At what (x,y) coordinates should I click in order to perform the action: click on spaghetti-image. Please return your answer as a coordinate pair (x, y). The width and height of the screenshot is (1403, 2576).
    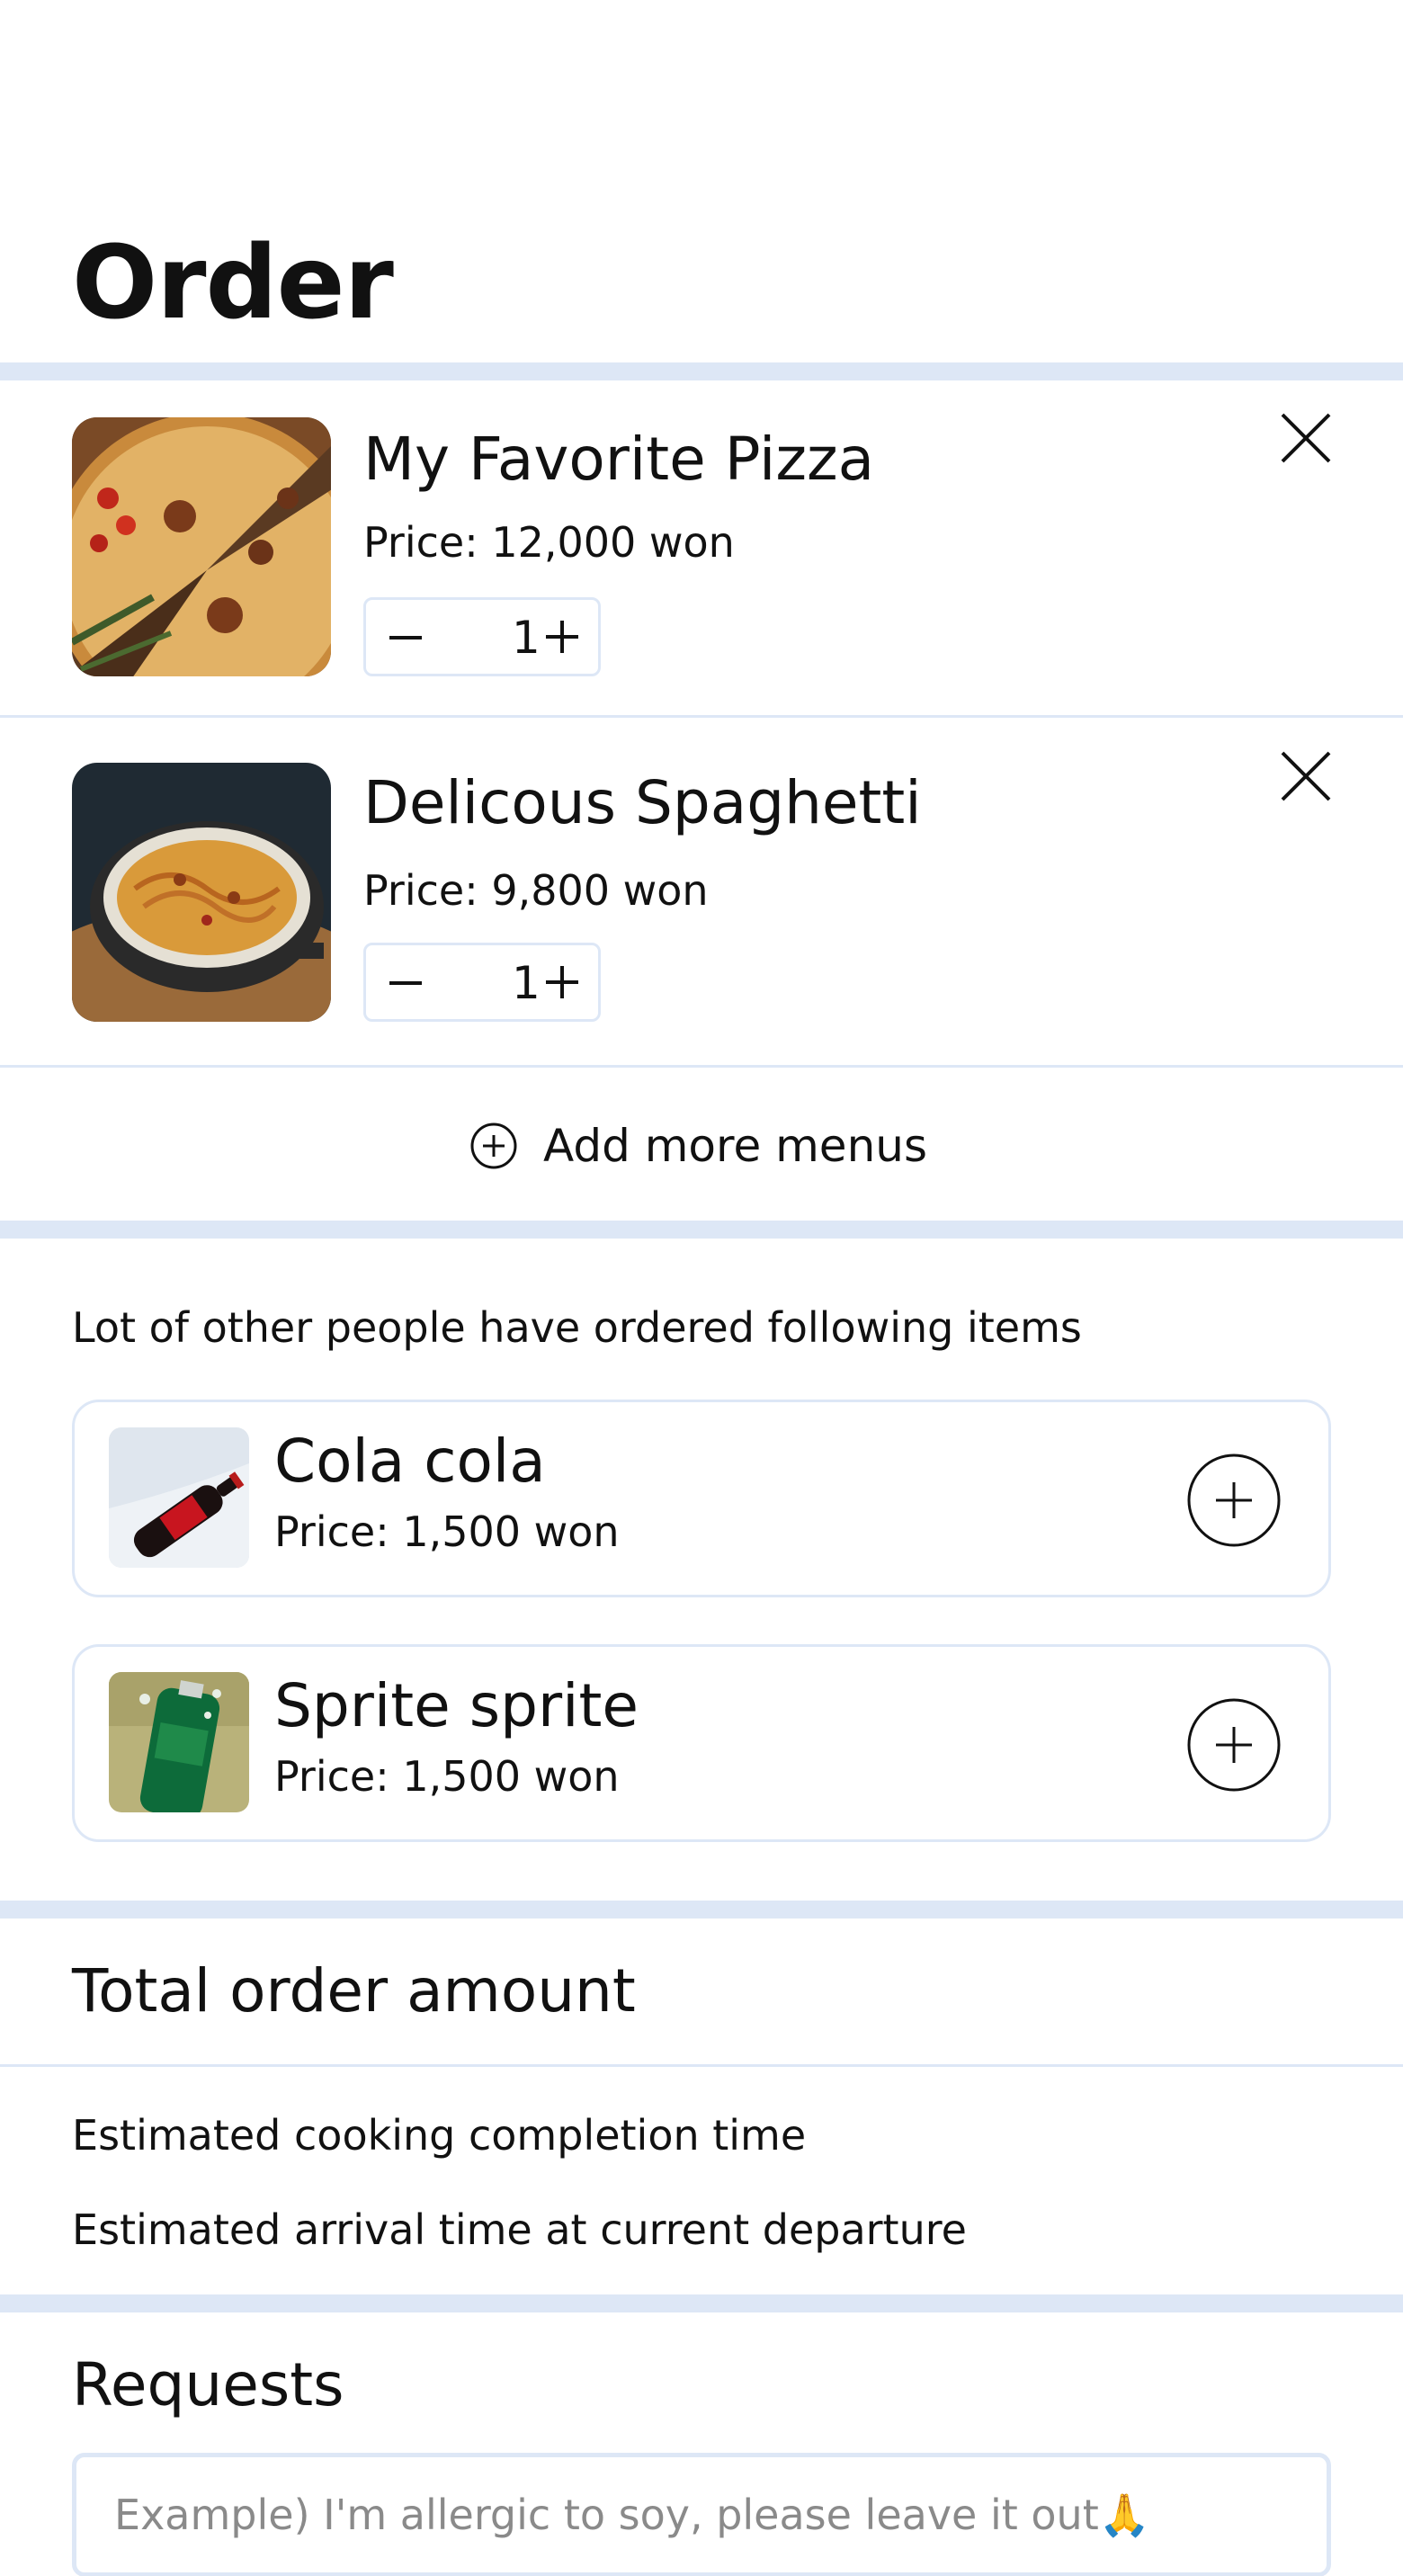
    Looking at the image, I should click on (202, 892).